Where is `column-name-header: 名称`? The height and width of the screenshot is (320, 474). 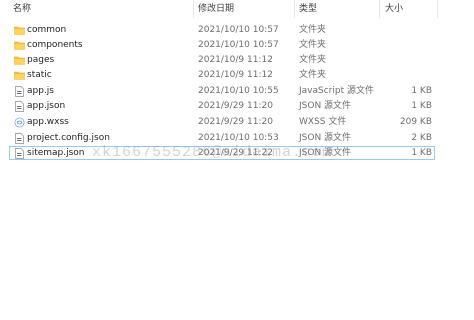 column-name-header: 名称 is located at coordinates (22, 9).